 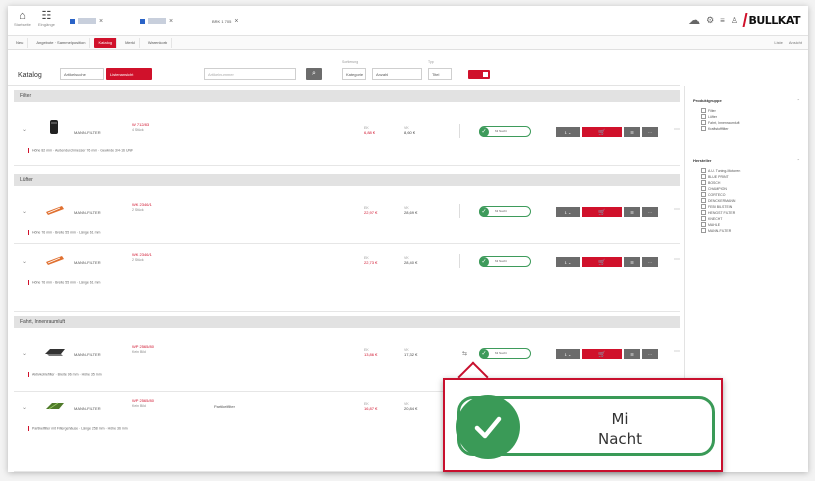 What do you see at coordinates (440, 74) in the screenshot?
I see `type-select: Titel` at bounding box center [440, 74].